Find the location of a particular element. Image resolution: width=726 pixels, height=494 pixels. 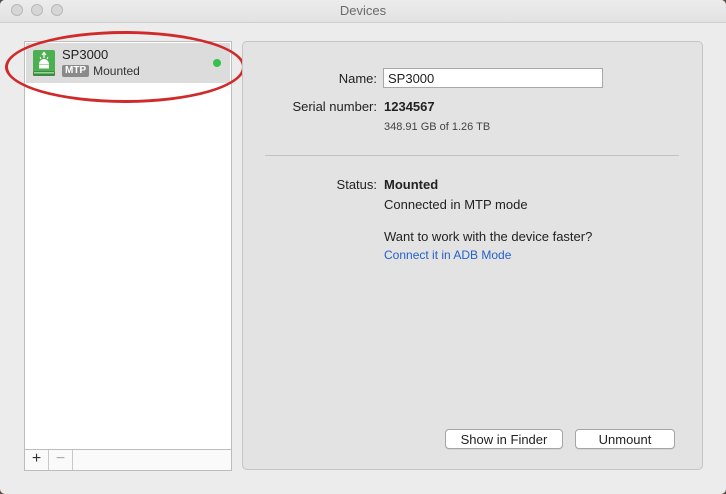

serial-value: 1234567 is located at coordinates (409, 106).